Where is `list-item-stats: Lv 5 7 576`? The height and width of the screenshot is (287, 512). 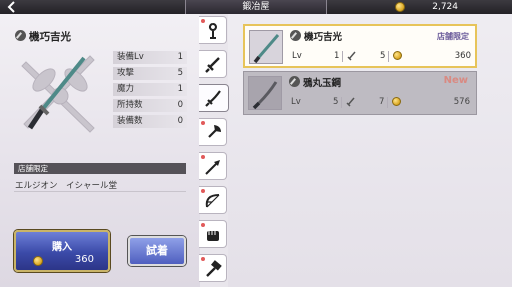 list-item-stats: Lv 5 7 576 is located at coordinates (380, 102).